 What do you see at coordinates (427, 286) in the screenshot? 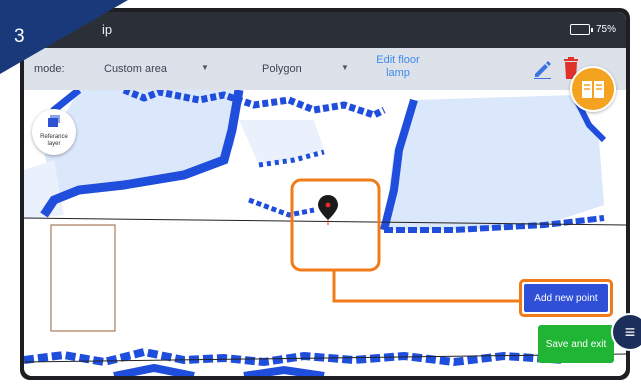
I see `highlight-arrow` at bounding box center [427, 286].